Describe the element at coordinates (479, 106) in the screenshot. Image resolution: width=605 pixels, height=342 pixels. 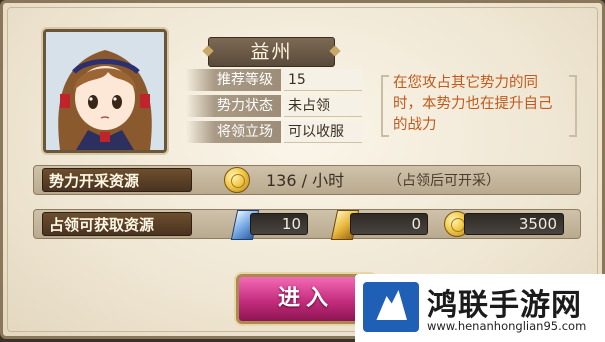
I see `territory-note: 在您攻占其它势力的同时，本势力也在提升自己的战力` at that location.